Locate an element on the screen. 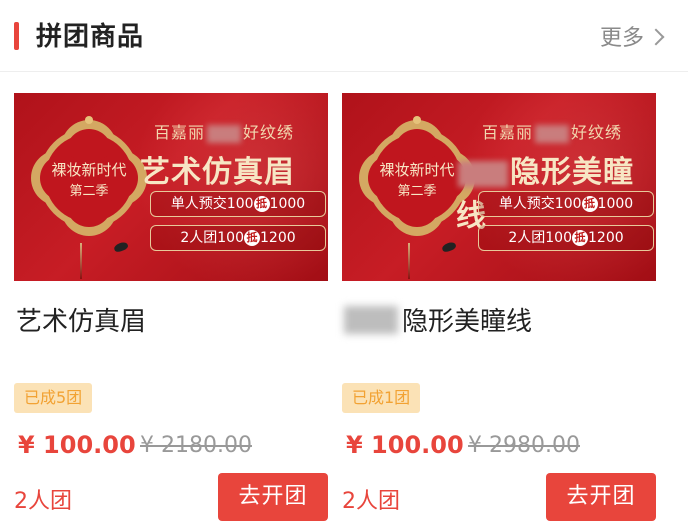  original-price: ¥ 2980.00 is located at coordinates (524, 445).